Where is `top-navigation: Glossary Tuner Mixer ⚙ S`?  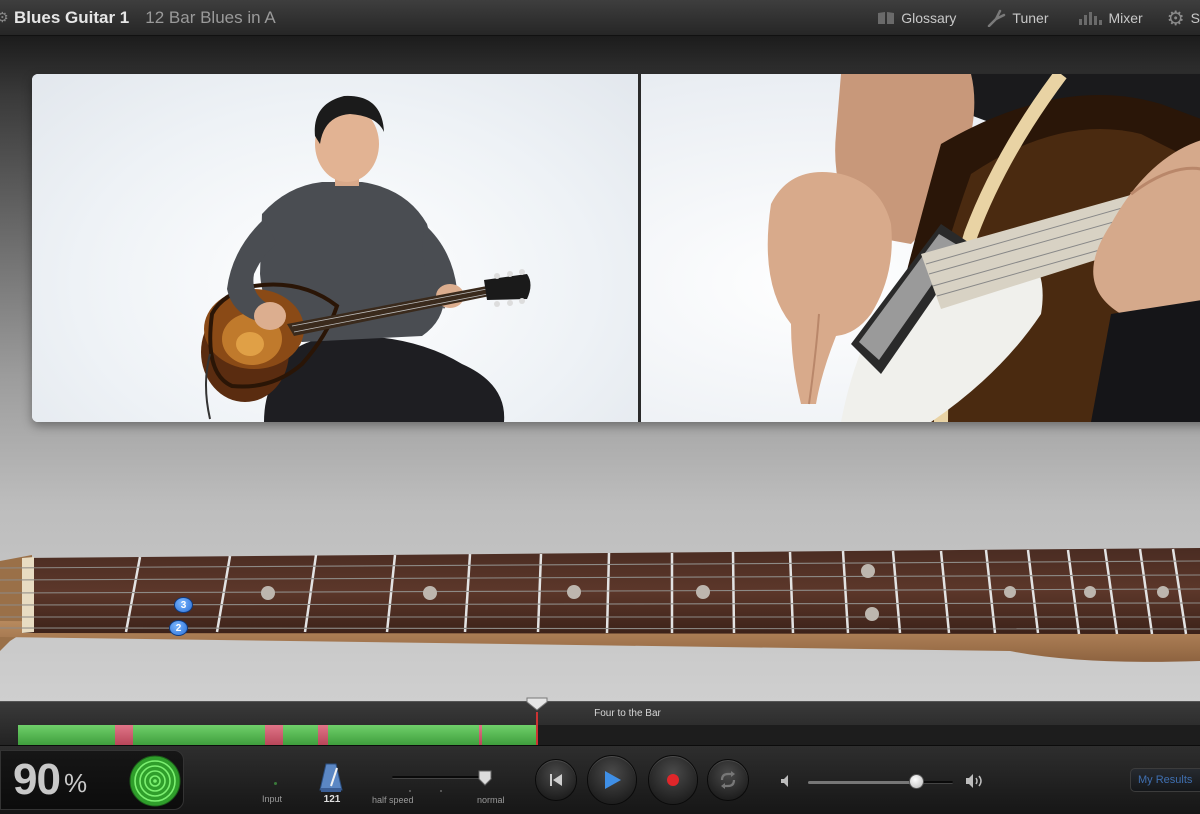 top-navigation: Glossary Tuner Mixer ⚙ S is located at coordinates (1023, 18).